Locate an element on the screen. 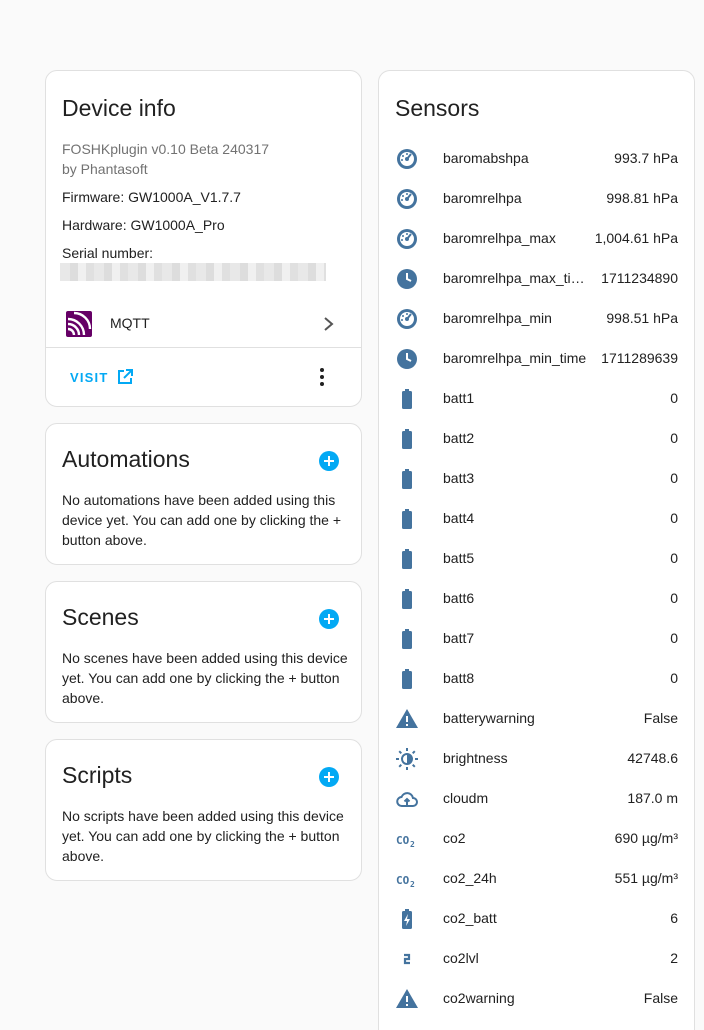 The image size is (704, 1030). sensor-value: 1711234890 is located at coordinates (639, 278).